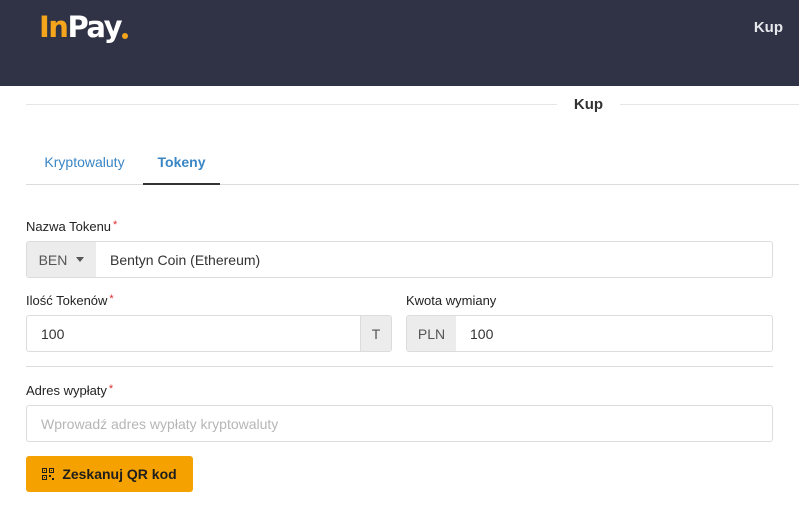 This screenshot has height=517, width=799. I want to click on nav-buy-link: Kup, so click(768, 27).